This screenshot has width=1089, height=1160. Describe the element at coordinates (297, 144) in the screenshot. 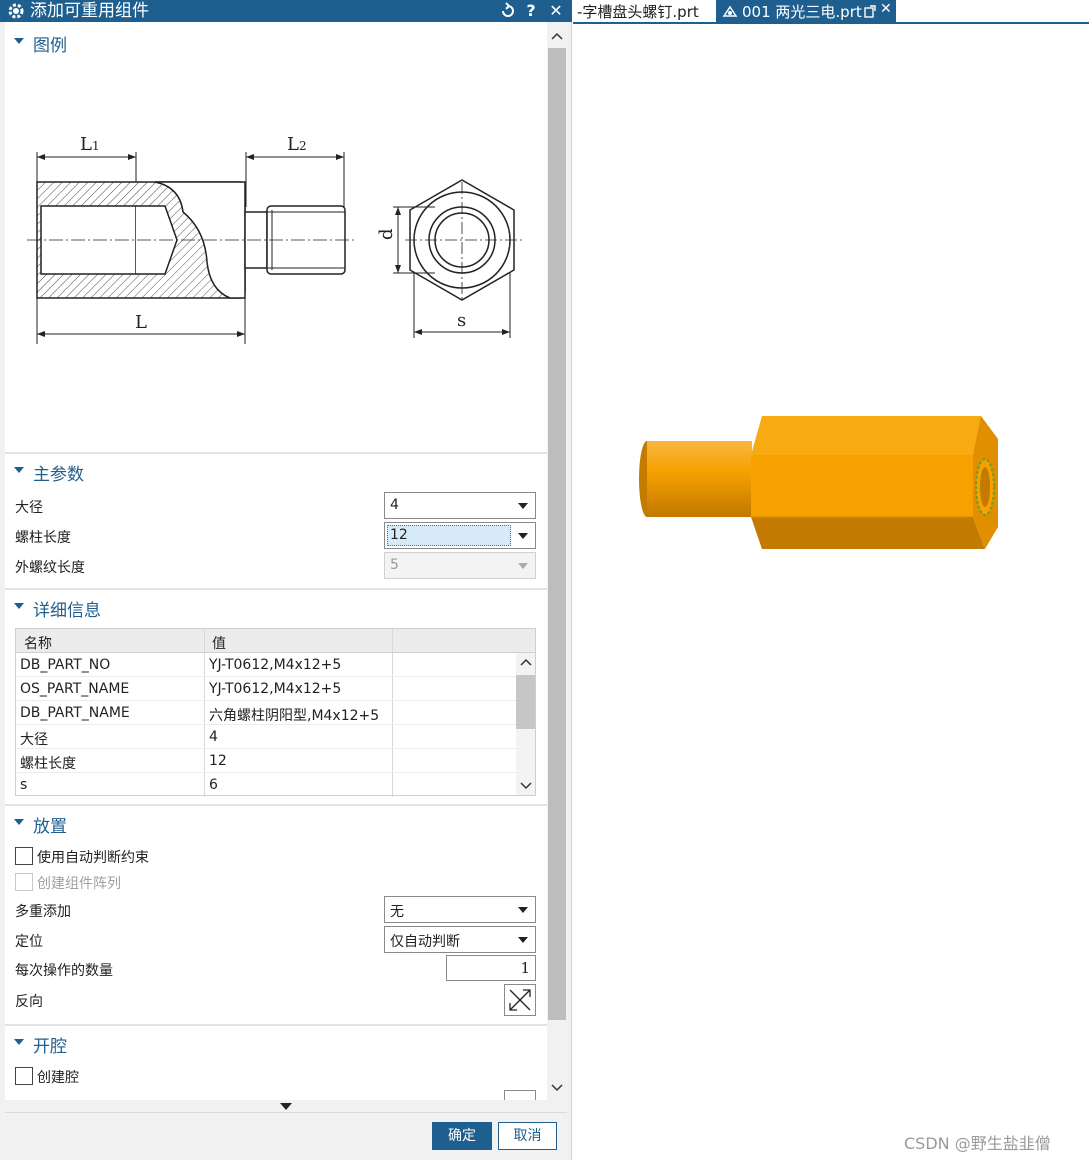

I see `dim-l2-label: L2` at that location.